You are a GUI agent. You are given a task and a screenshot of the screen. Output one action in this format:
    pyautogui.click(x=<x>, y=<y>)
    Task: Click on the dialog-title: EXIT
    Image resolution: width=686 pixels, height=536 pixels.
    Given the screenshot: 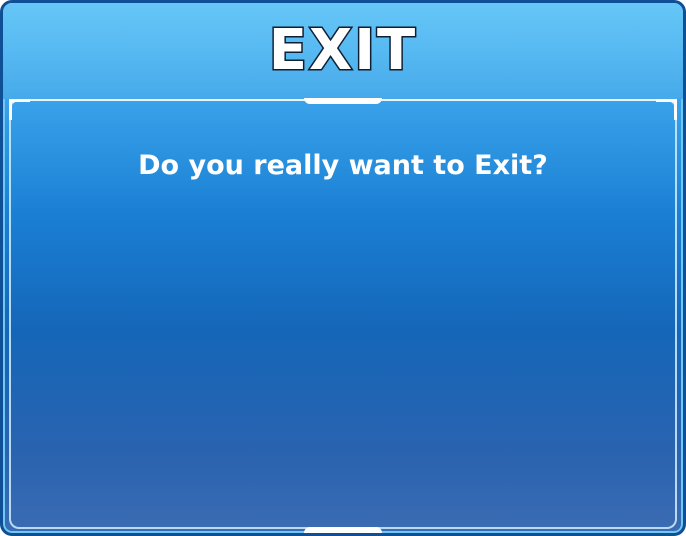 What is the action you would take?
    pyautogui.click(x=342, y=50)
    